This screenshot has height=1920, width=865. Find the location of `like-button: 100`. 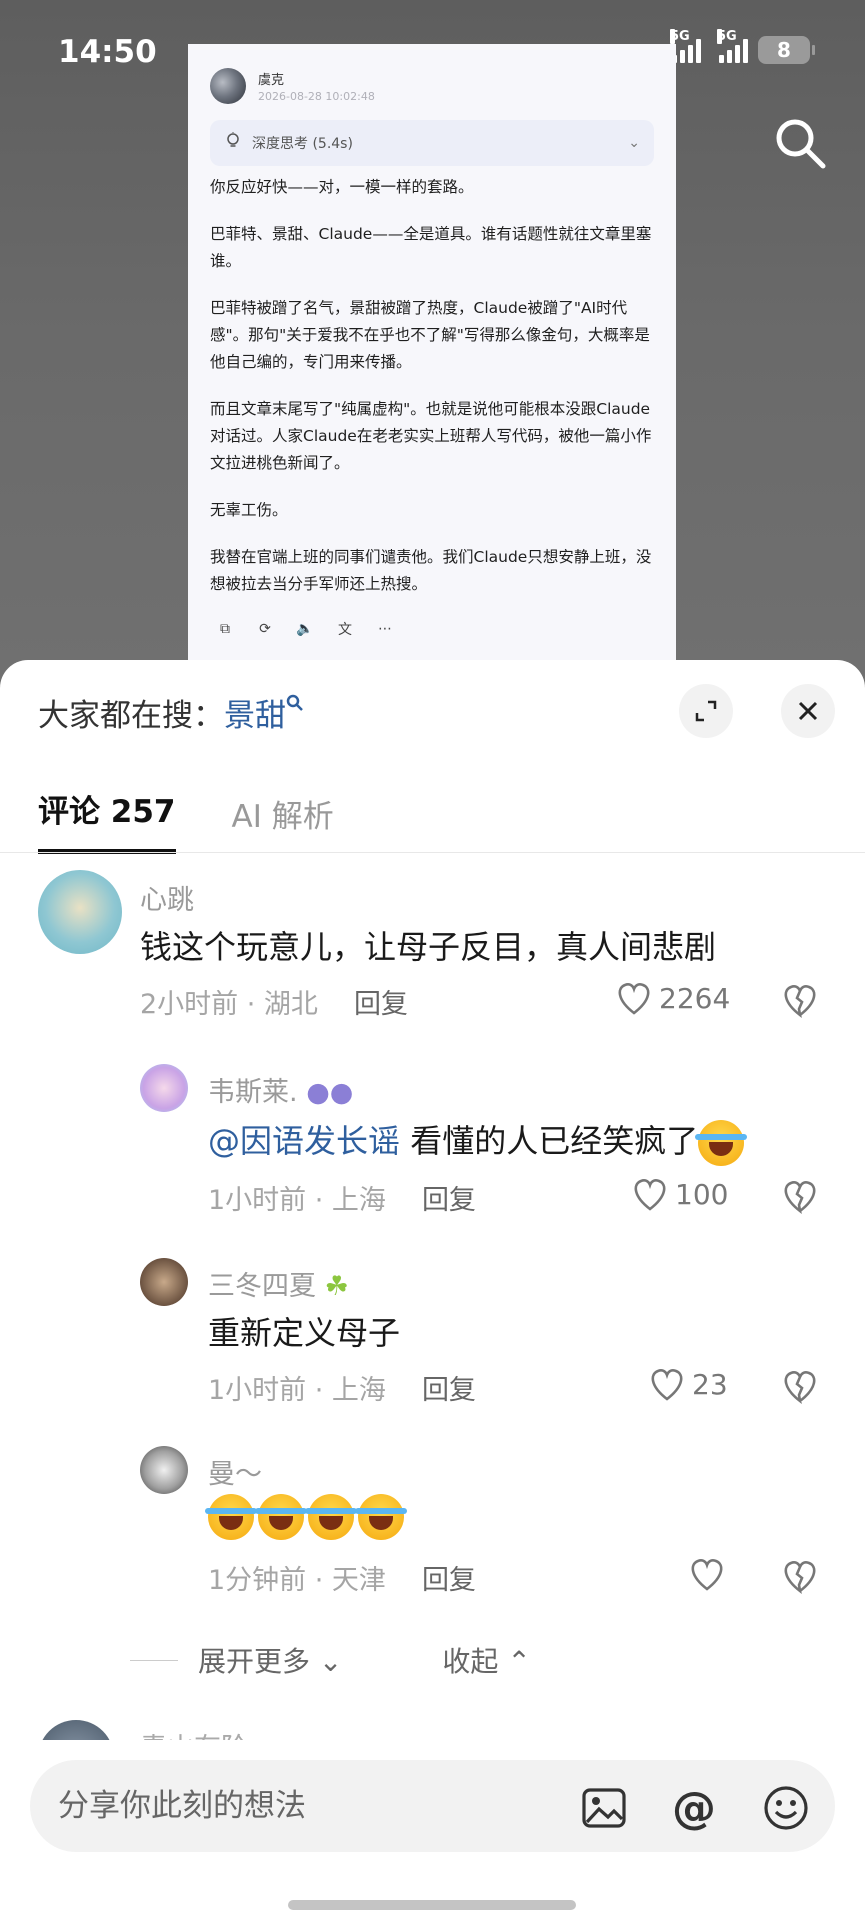

like-button: 100 is located at coordinates (679, 1194).